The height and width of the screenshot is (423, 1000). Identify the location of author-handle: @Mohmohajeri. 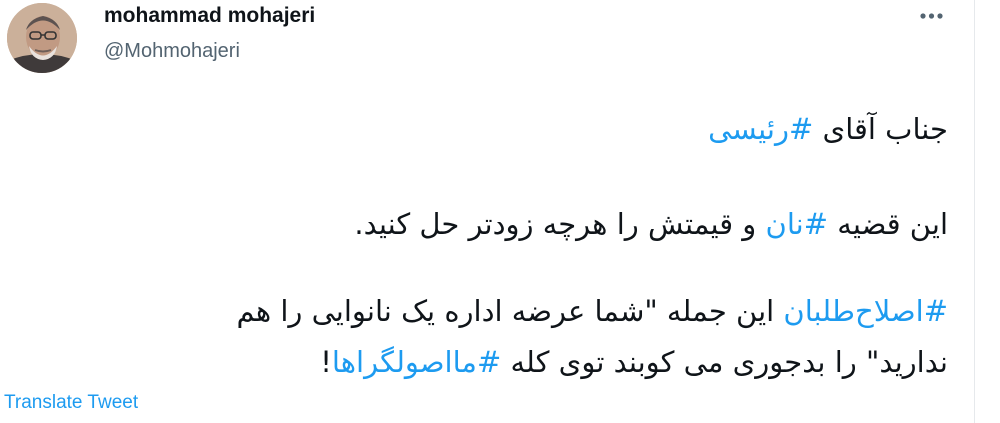
(172, 51).